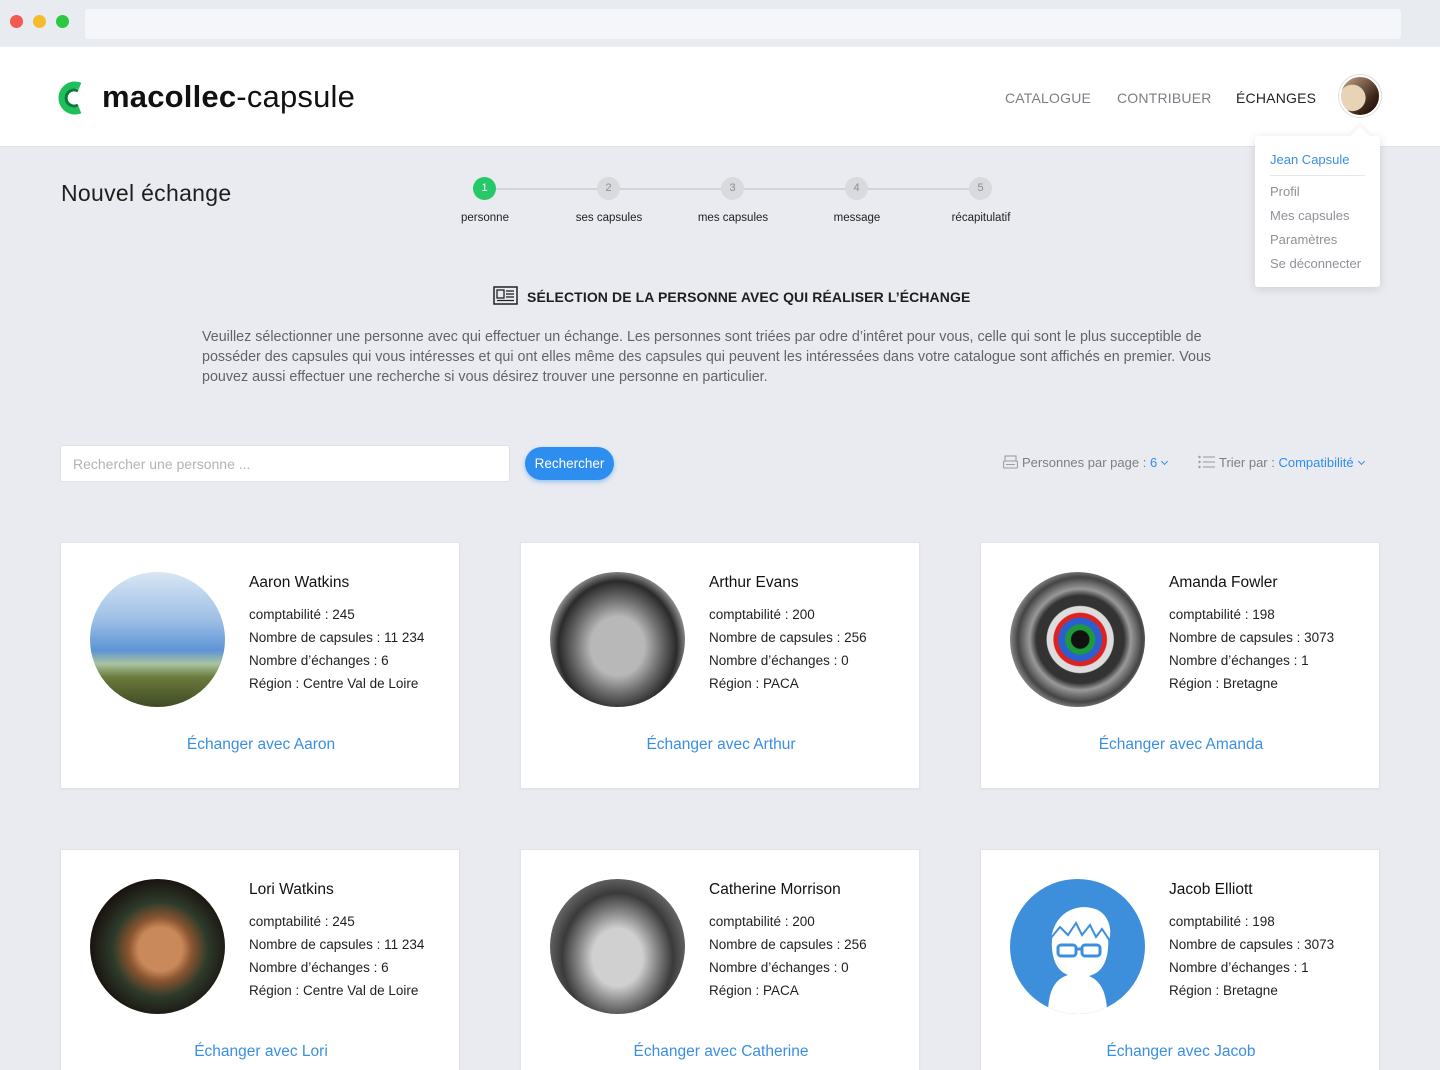 The height and width of the screenshot is (1070, 1440). What do you see at coordinates (1080, 959) in the screenshot?
I see `default-avatar-icon` at bounding box center [1080, 959].